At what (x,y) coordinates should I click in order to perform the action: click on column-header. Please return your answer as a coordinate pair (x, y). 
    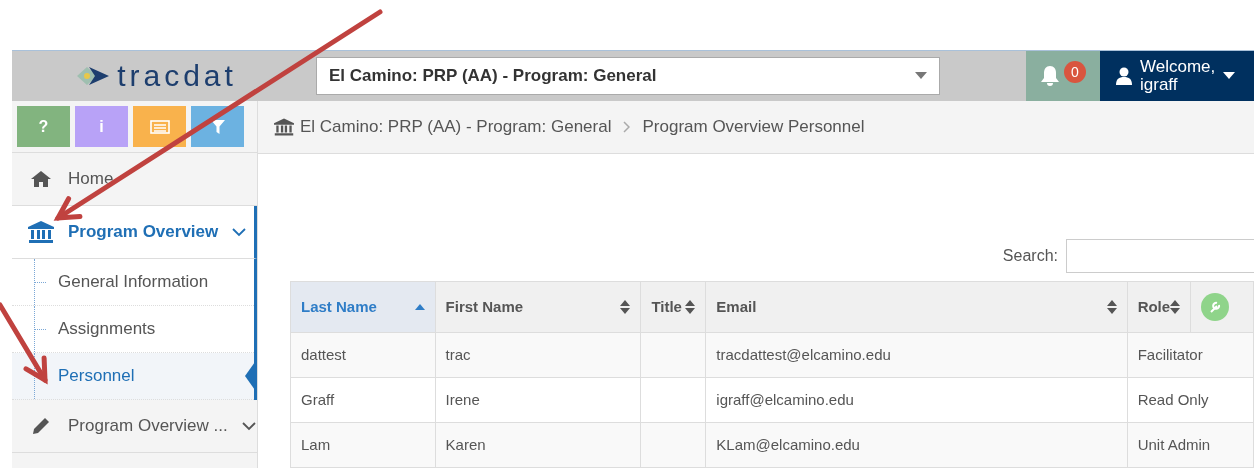
    Looking at the image, I should click on (1222, 307).